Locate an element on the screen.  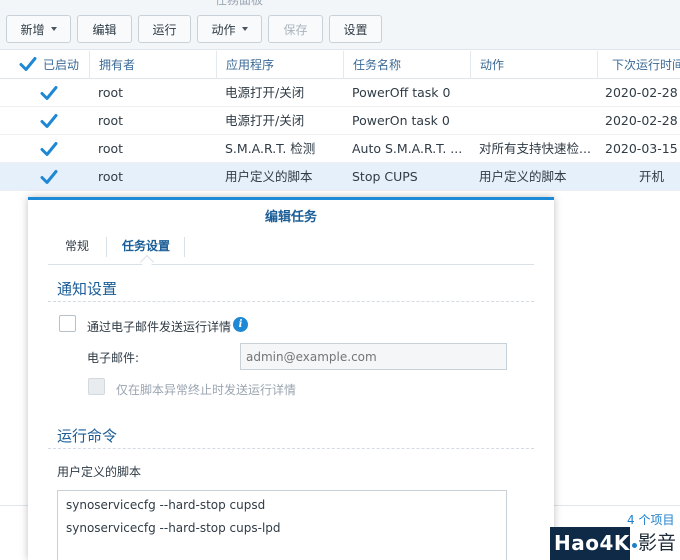
watermark-suffix: 影音 is located at coordinates (657, 543).